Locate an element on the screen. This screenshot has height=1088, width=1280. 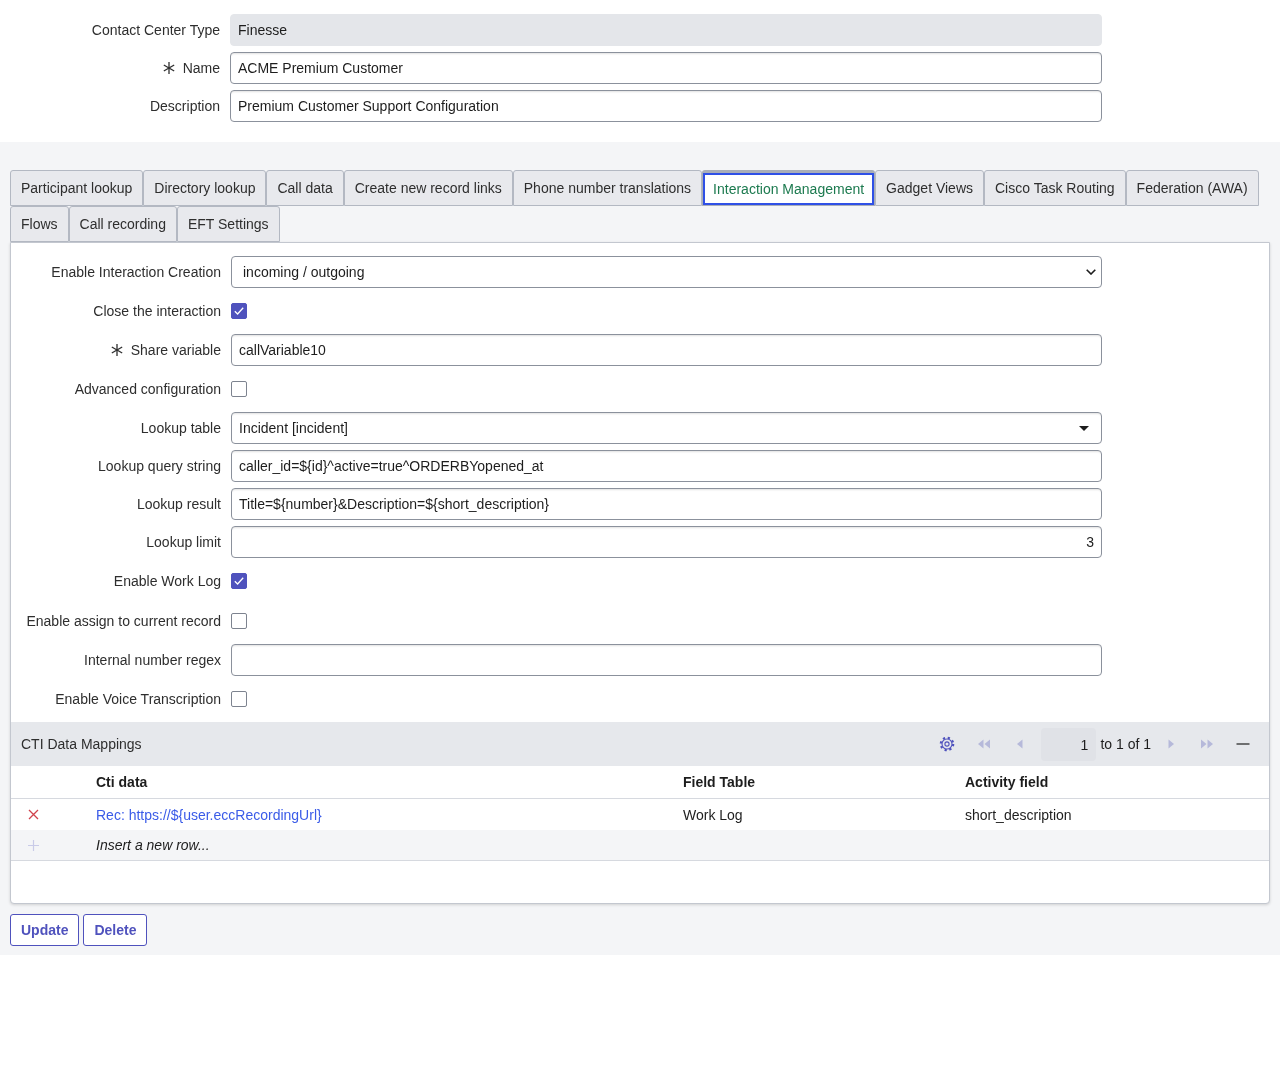
field-label: Description is located at coordinates (184, 106).